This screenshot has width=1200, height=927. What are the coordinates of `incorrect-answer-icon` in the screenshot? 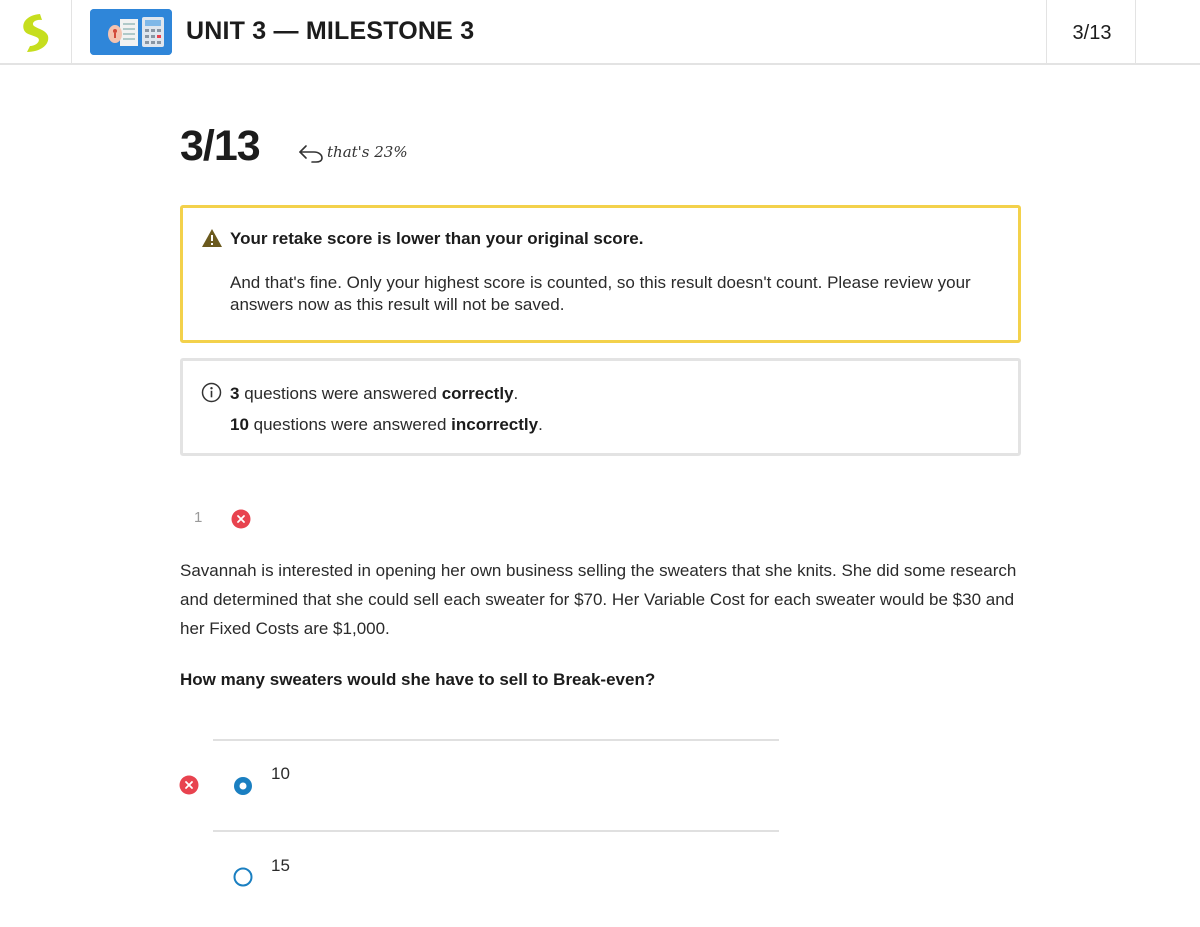 It's located at (189, 785).